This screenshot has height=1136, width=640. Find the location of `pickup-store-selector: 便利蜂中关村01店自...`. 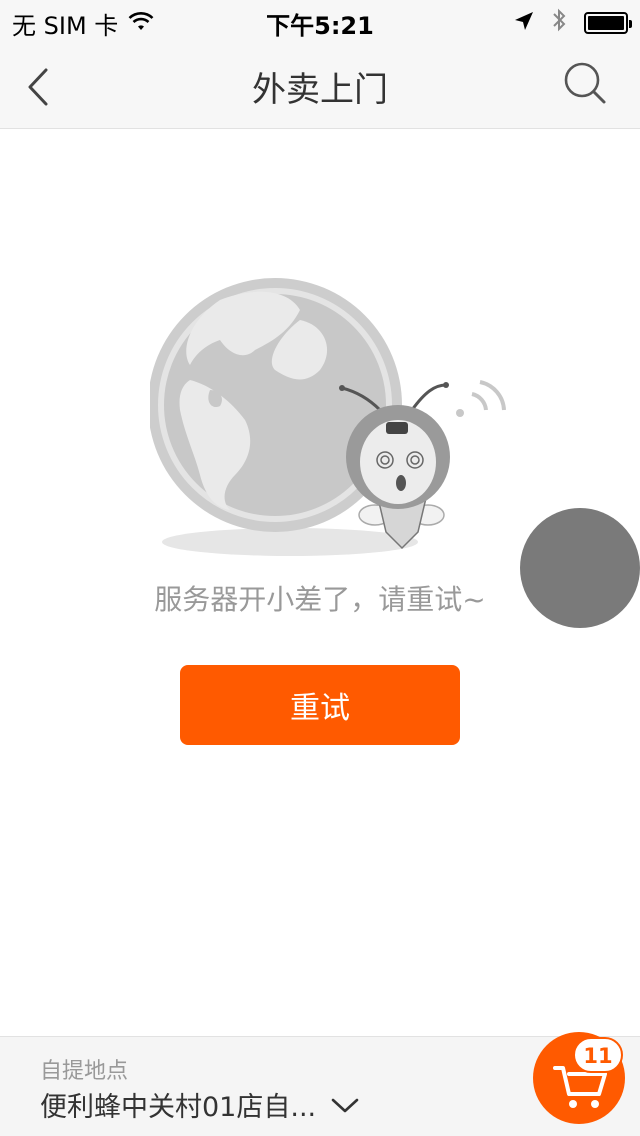

pickup-store-selector: 便利蜂中关村01店自... is located at coordinates (200, 1104).